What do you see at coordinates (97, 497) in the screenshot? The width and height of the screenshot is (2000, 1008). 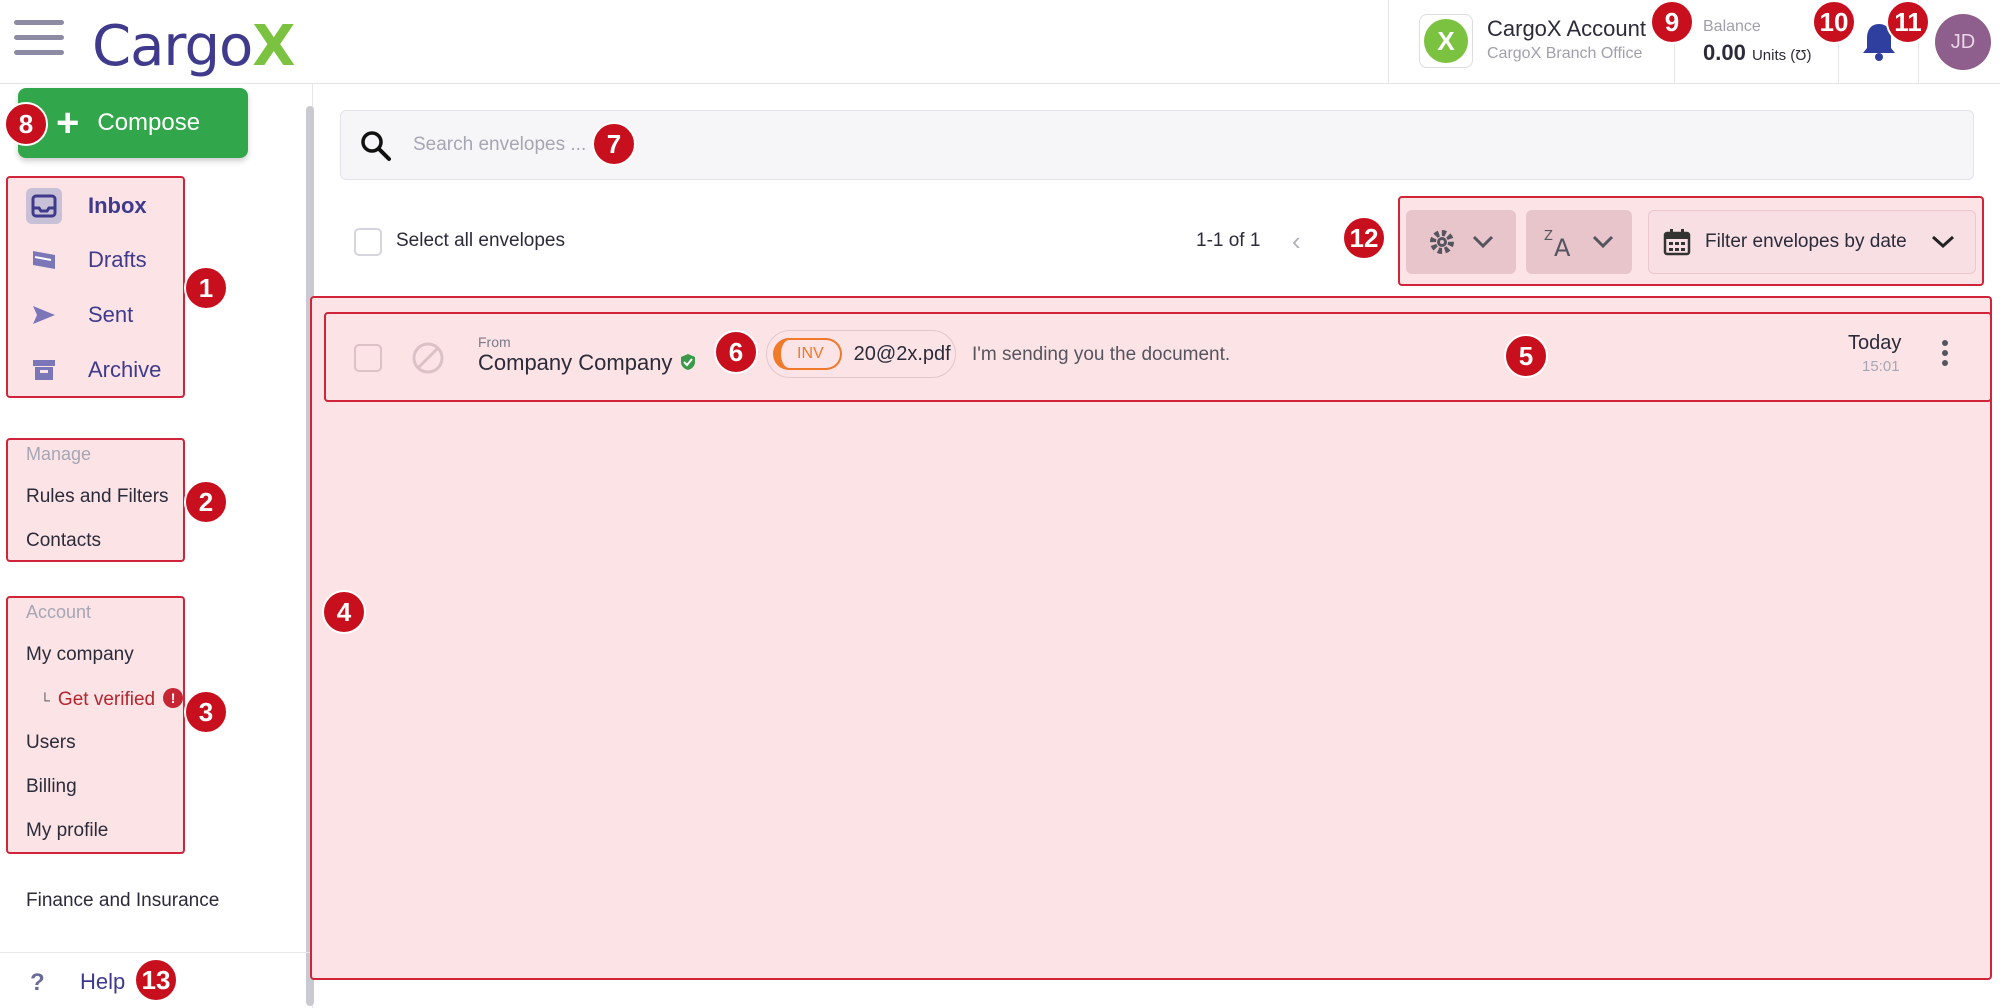 I see `sidebar-item-rules-filters: Rules and Filters` at bounding box center [97, 497].